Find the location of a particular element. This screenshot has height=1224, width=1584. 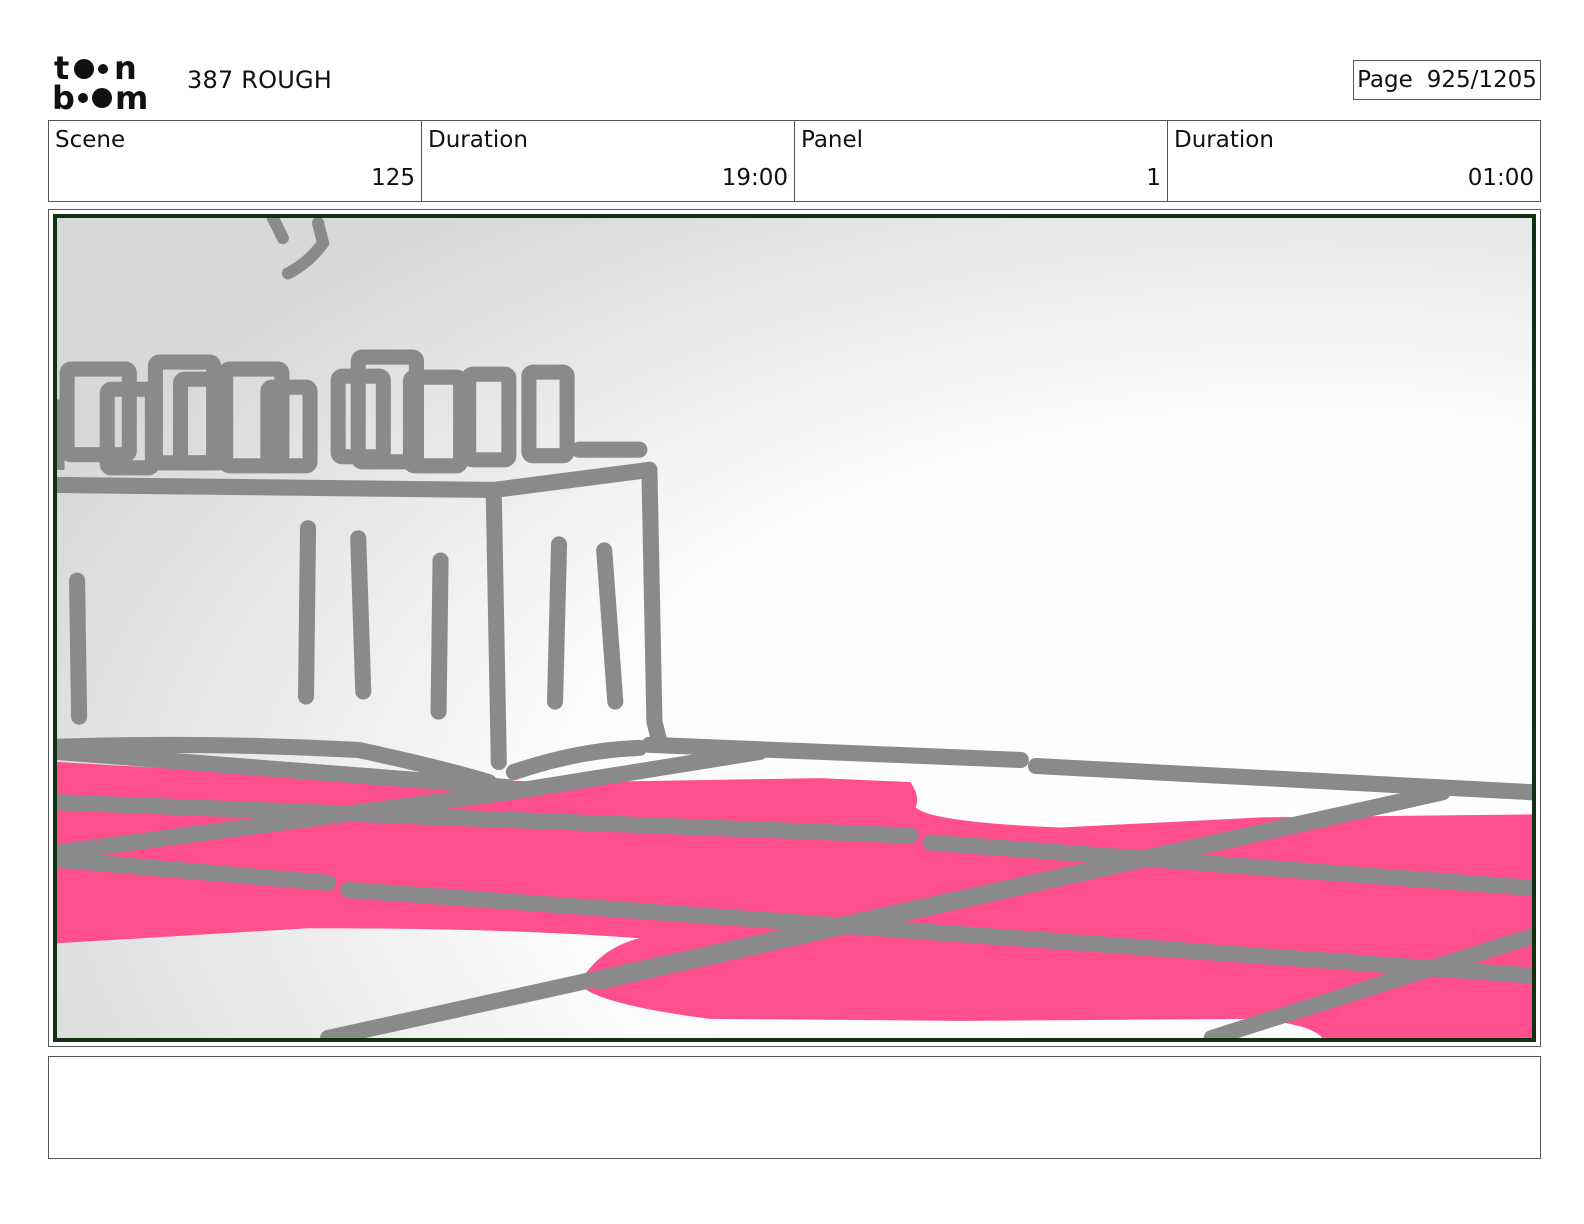

scene-label: Scene is located at coordinates (90, 140).